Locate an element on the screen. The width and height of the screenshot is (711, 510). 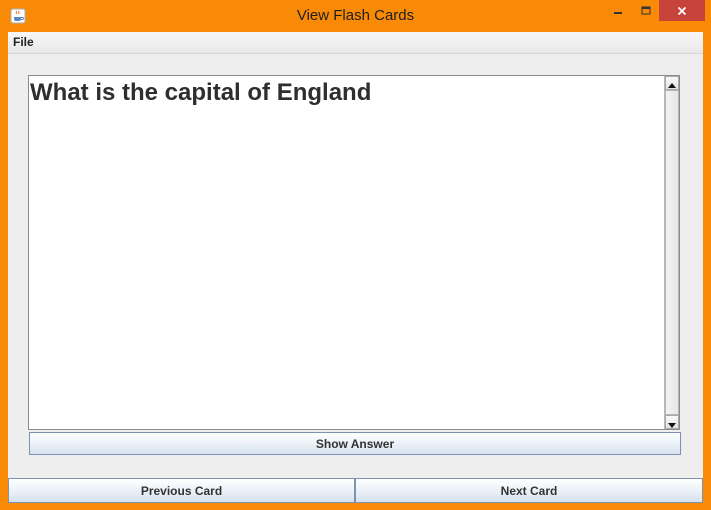
close-icon is located at coordinates (682, 10).